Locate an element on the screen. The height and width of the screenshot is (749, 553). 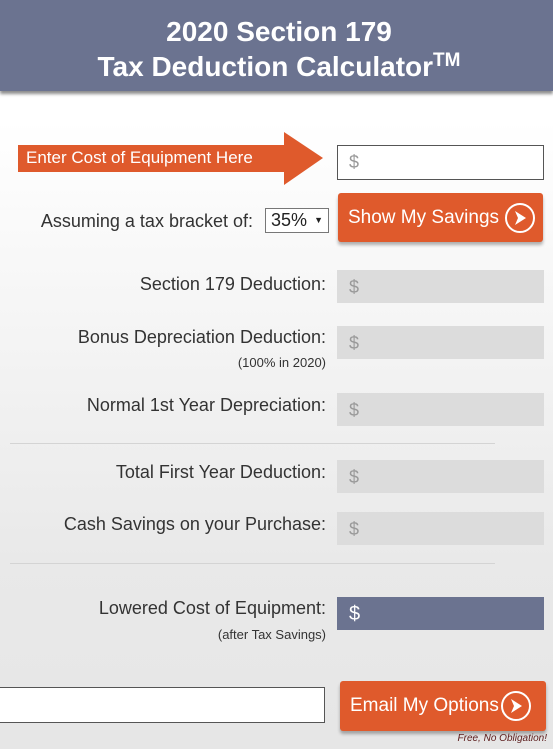
cash-savings-label: Cash Savings on your Purchase: is located at coordinates (194, 524).